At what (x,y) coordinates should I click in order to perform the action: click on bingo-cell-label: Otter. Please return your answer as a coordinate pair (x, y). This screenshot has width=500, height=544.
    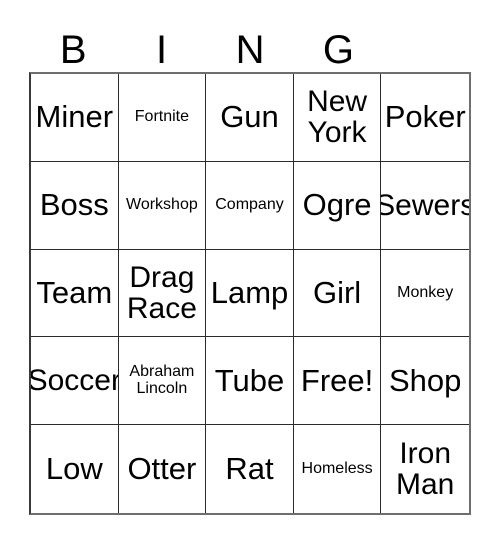
    Looking at the image, I should click on (162, 468).